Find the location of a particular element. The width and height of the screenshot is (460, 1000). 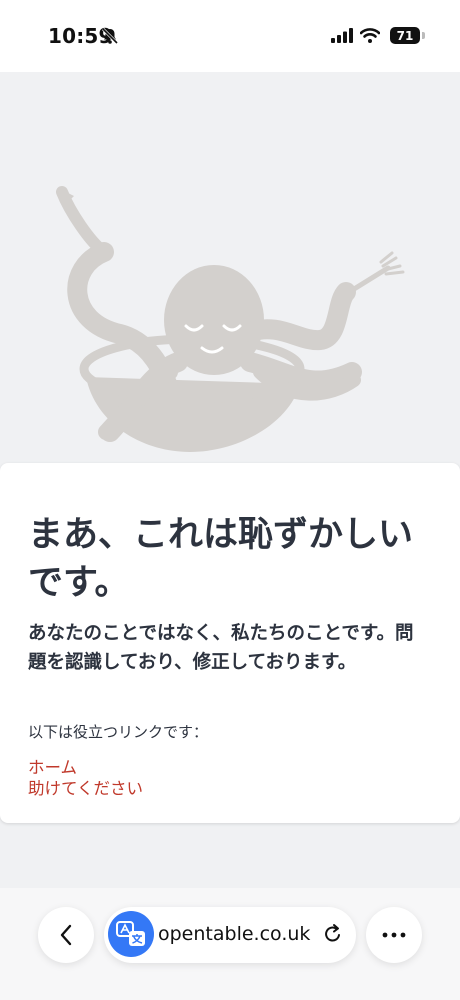

address-bar: opentable.co.uk is located at coordinates (230, 935).